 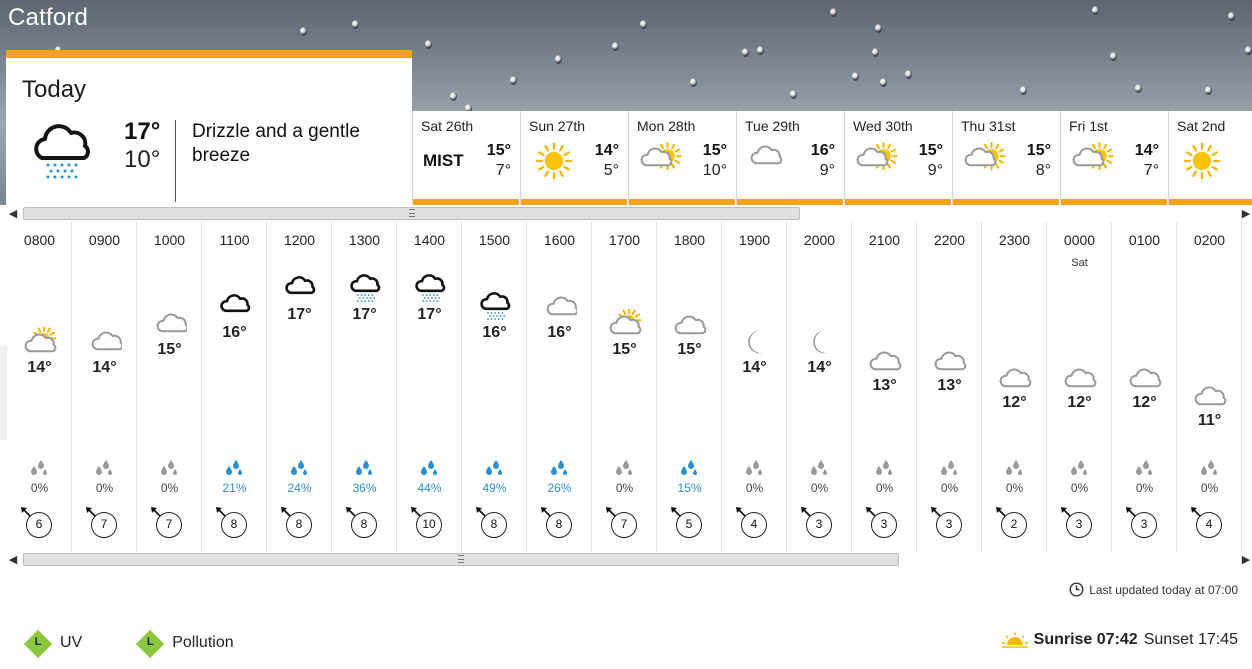 What do you see at coordinates (299, 387) in the screenshot?
I see `hour-column: 1200 17° 24% 8` at bounding box center [299, 387].